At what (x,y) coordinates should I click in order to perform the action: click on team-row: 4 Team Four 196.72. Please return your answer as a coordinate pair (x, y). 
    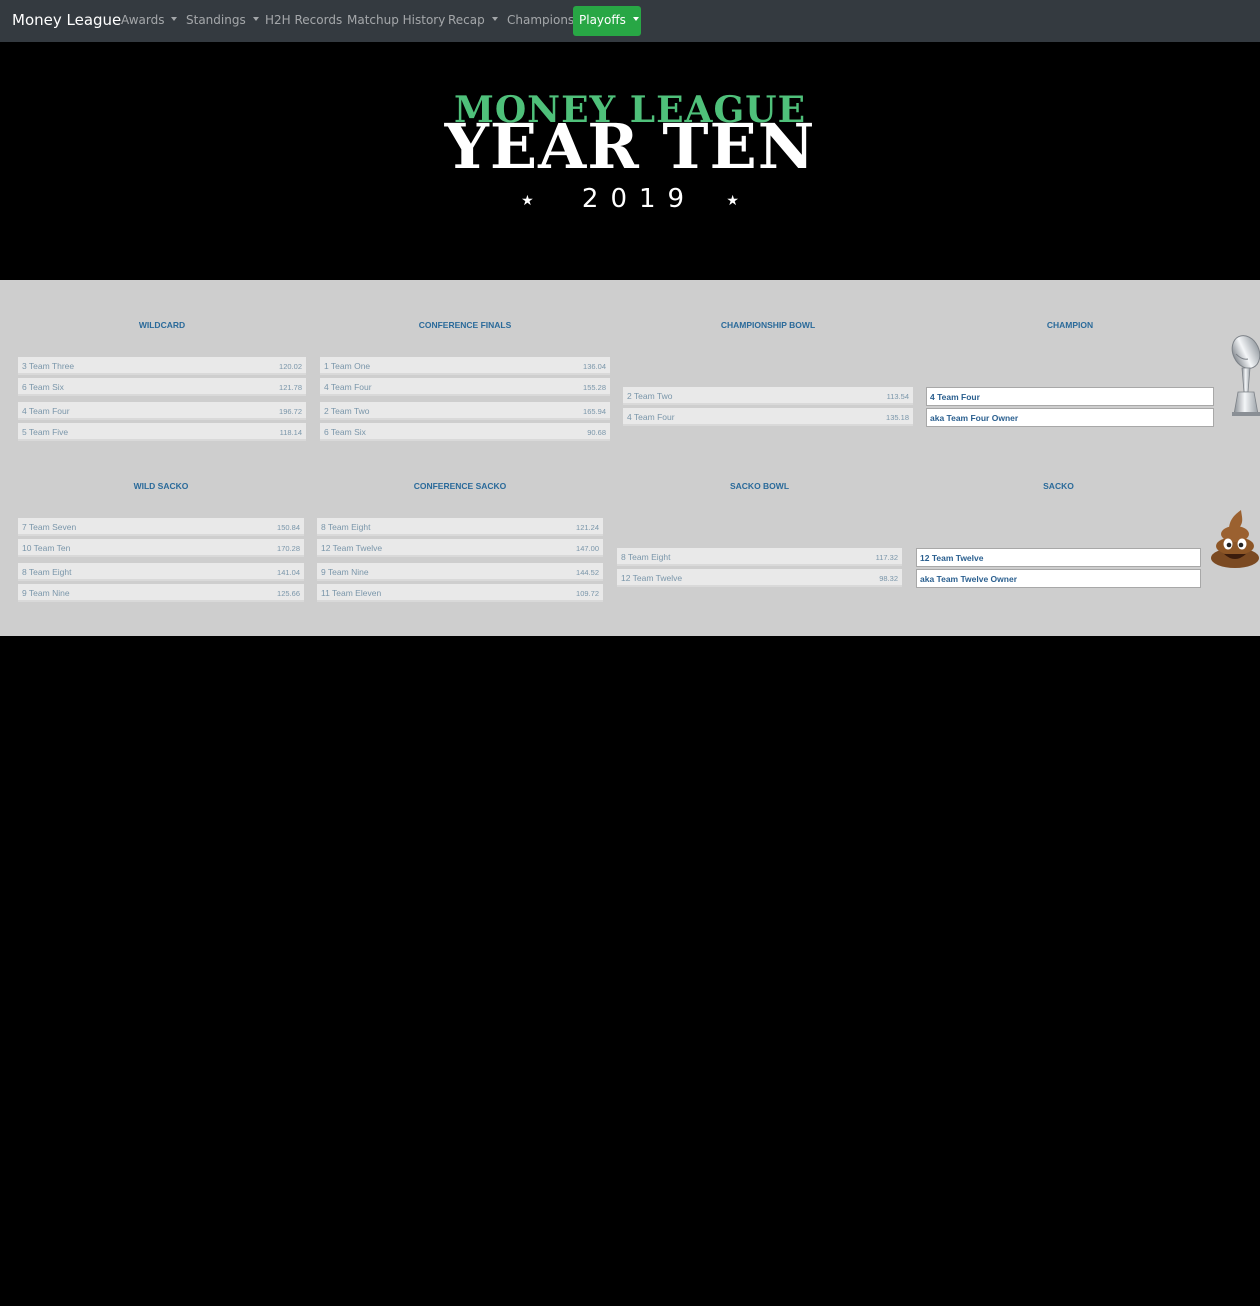
    Looking at the image, I should click on (162, 411).